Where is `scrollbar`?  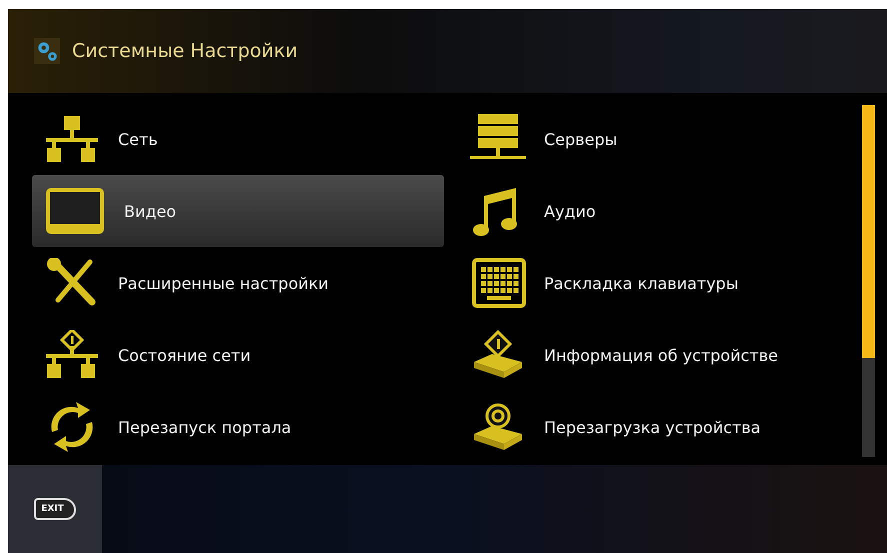 scrollbar is located at coordinates (868, 281).